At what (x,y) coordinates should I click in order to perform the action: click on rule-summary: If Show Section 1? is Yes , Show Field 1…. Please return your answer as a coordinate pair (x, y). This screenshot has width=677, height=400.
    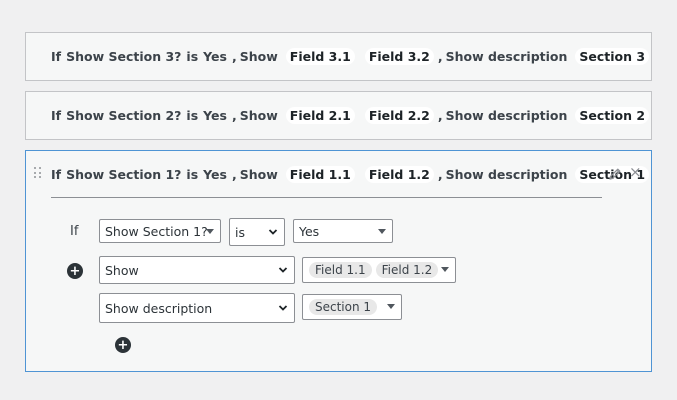
    Looking at the image, I should click on (354, 174).